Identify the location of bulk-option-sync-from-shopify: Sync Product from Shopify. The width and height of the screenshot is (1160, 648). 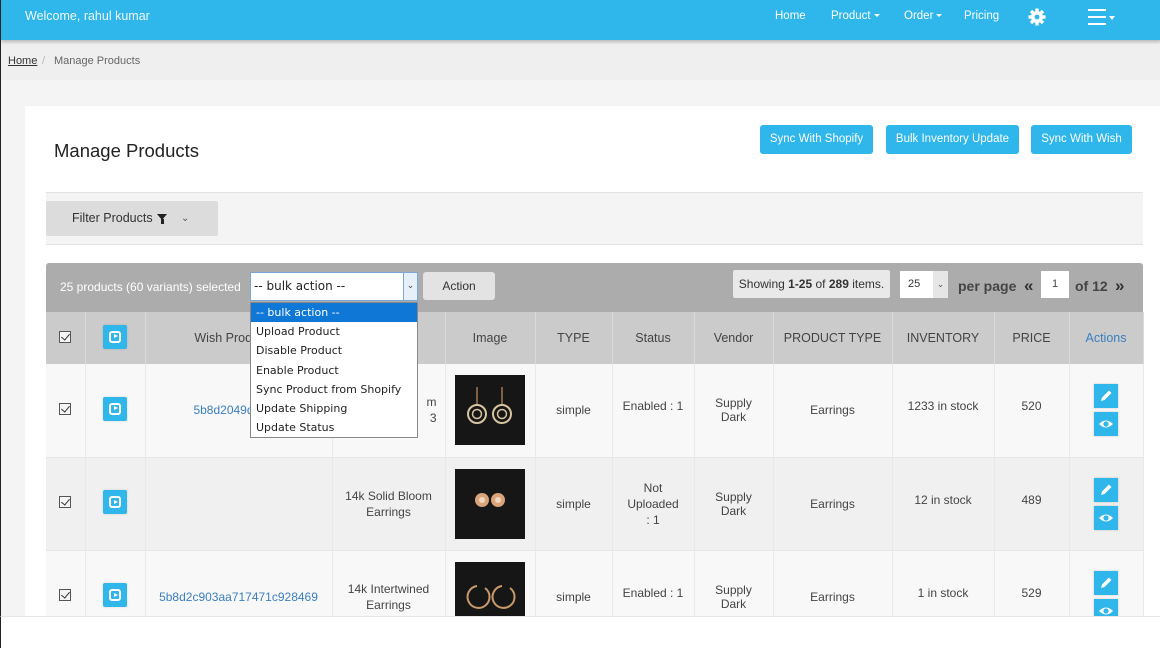
(334, 389).